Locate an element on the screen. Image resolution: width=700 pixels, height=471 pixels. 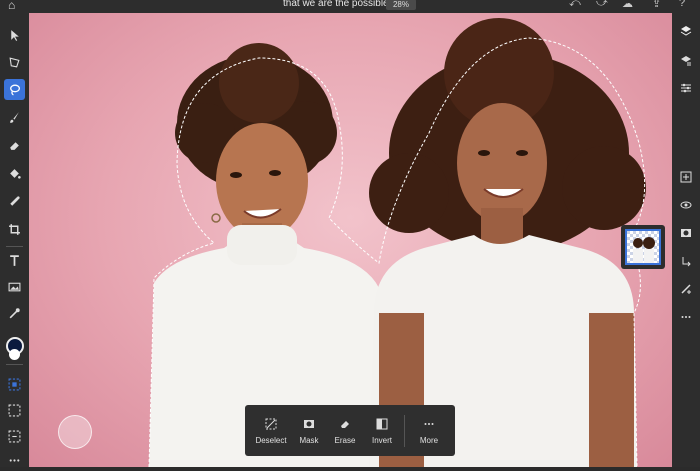
invert-button: Invert is located at coordinates (382, 430).